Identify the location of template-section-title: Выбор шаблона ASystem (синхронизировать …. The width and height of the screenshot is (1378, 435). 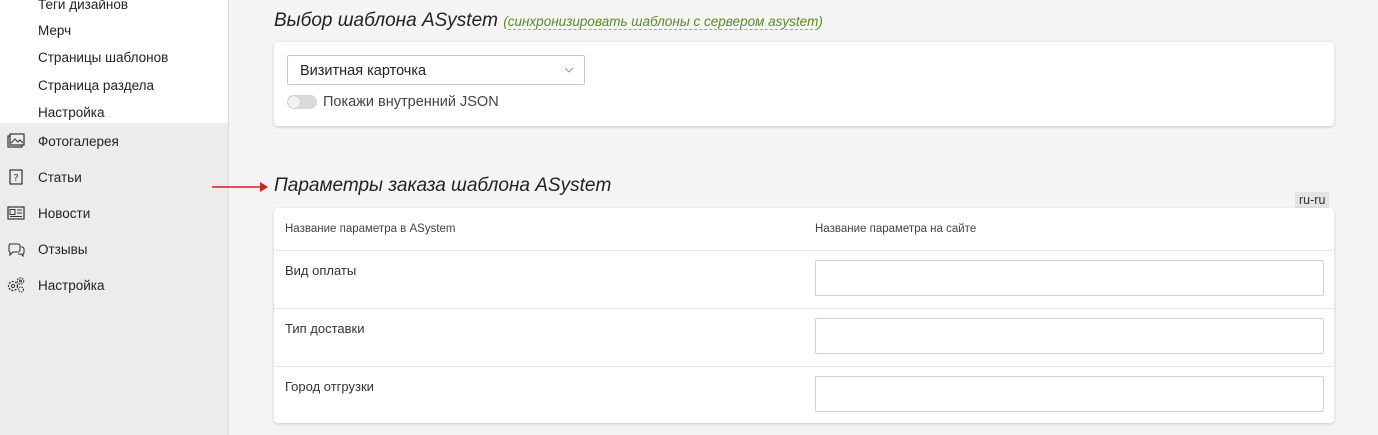
(548, 21).